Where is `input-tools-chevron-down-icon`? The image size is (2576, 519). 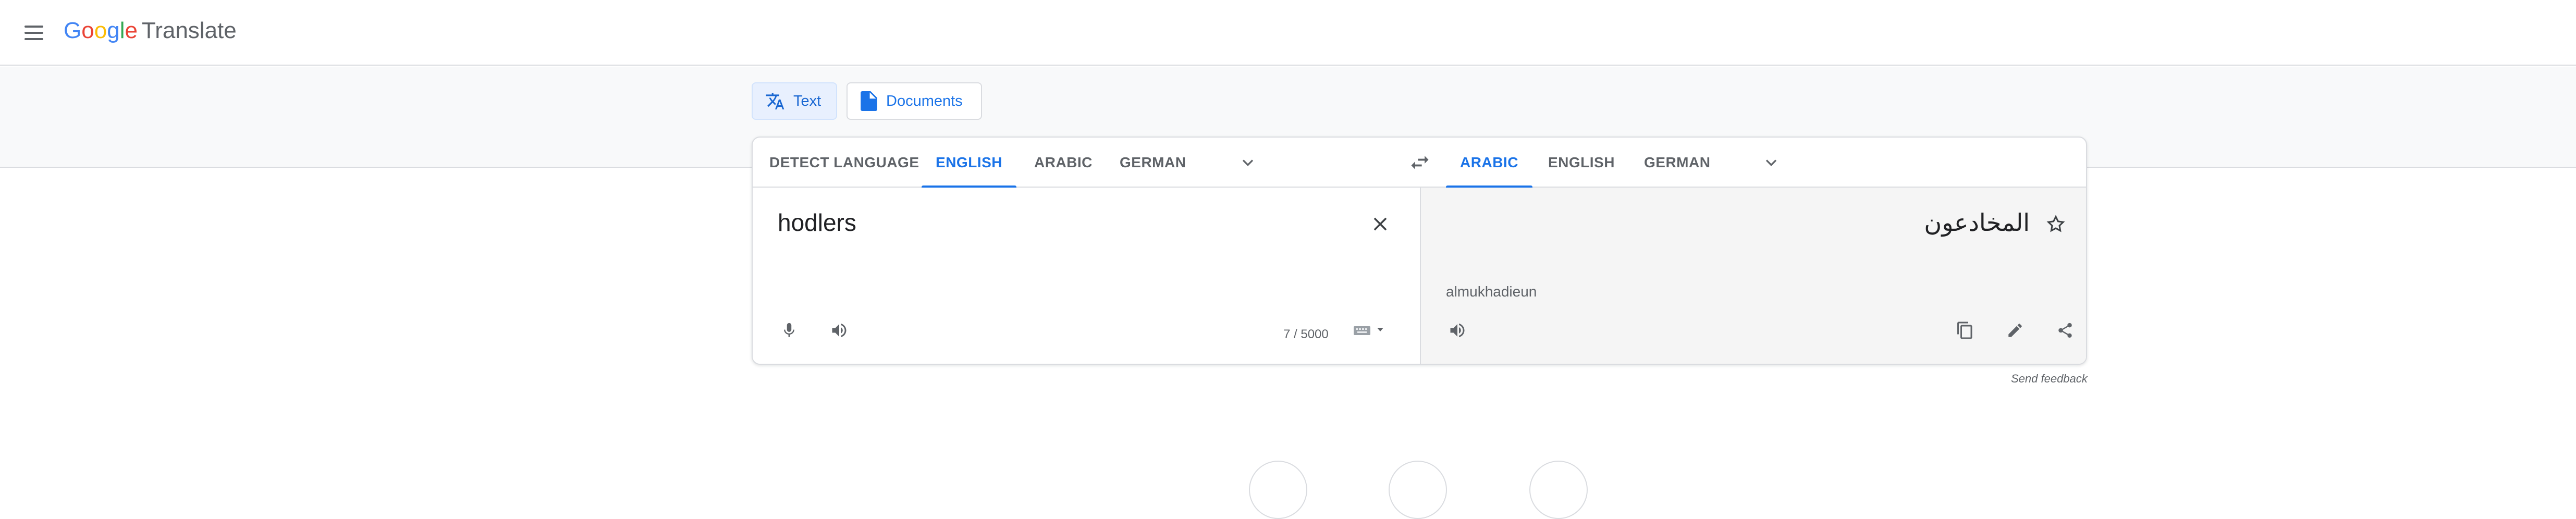
input-tools-chevron-down-icon is located at coordinates (1380, 330).